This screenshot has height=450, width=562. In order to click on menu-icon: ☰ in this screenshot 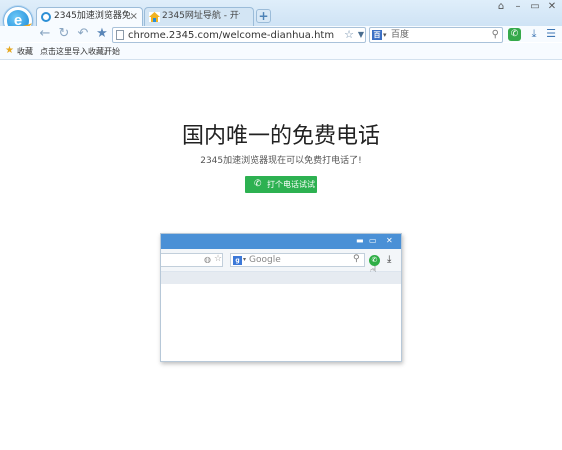, I will do `click(551, 34)`.